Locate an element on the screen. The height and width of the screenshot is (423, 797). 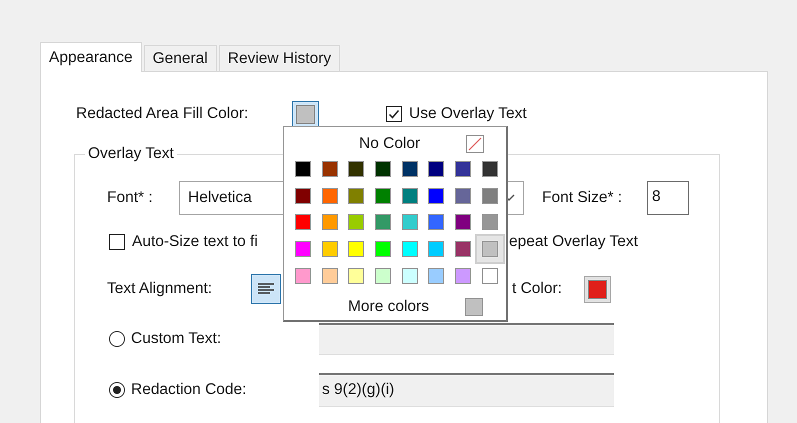
checkbox-label: Use Overlay Text is located at coordinates (468, 114).